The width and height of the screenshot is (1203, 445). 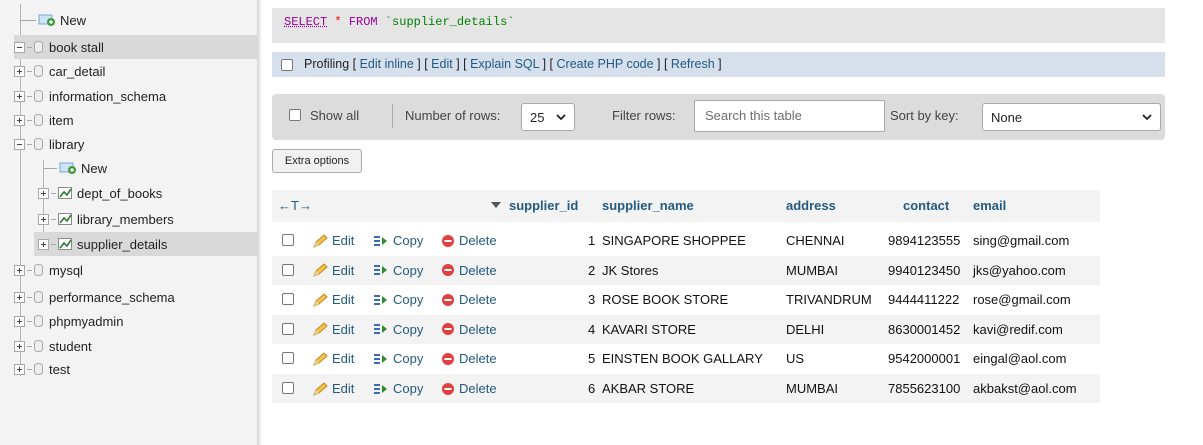 What do you see at coordinates (136, 47) in the screenshot?
I see `tree-item-book-stall: book stall` at bounding box center [136, 47].